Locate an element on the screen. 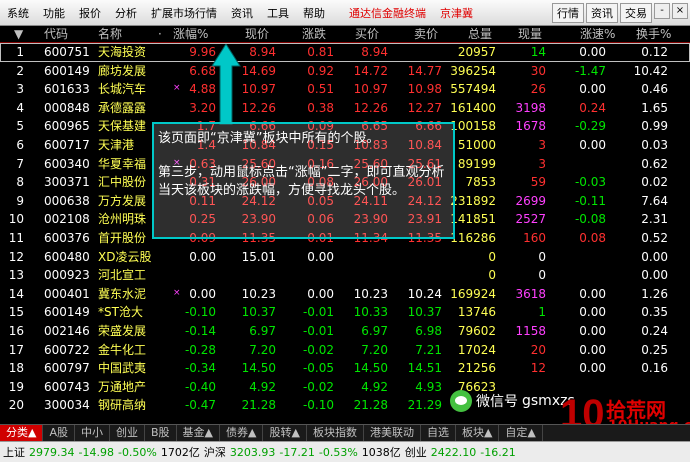 The image size is (690, 462). tab-item: 自选 is located at coordinates (438, 433).